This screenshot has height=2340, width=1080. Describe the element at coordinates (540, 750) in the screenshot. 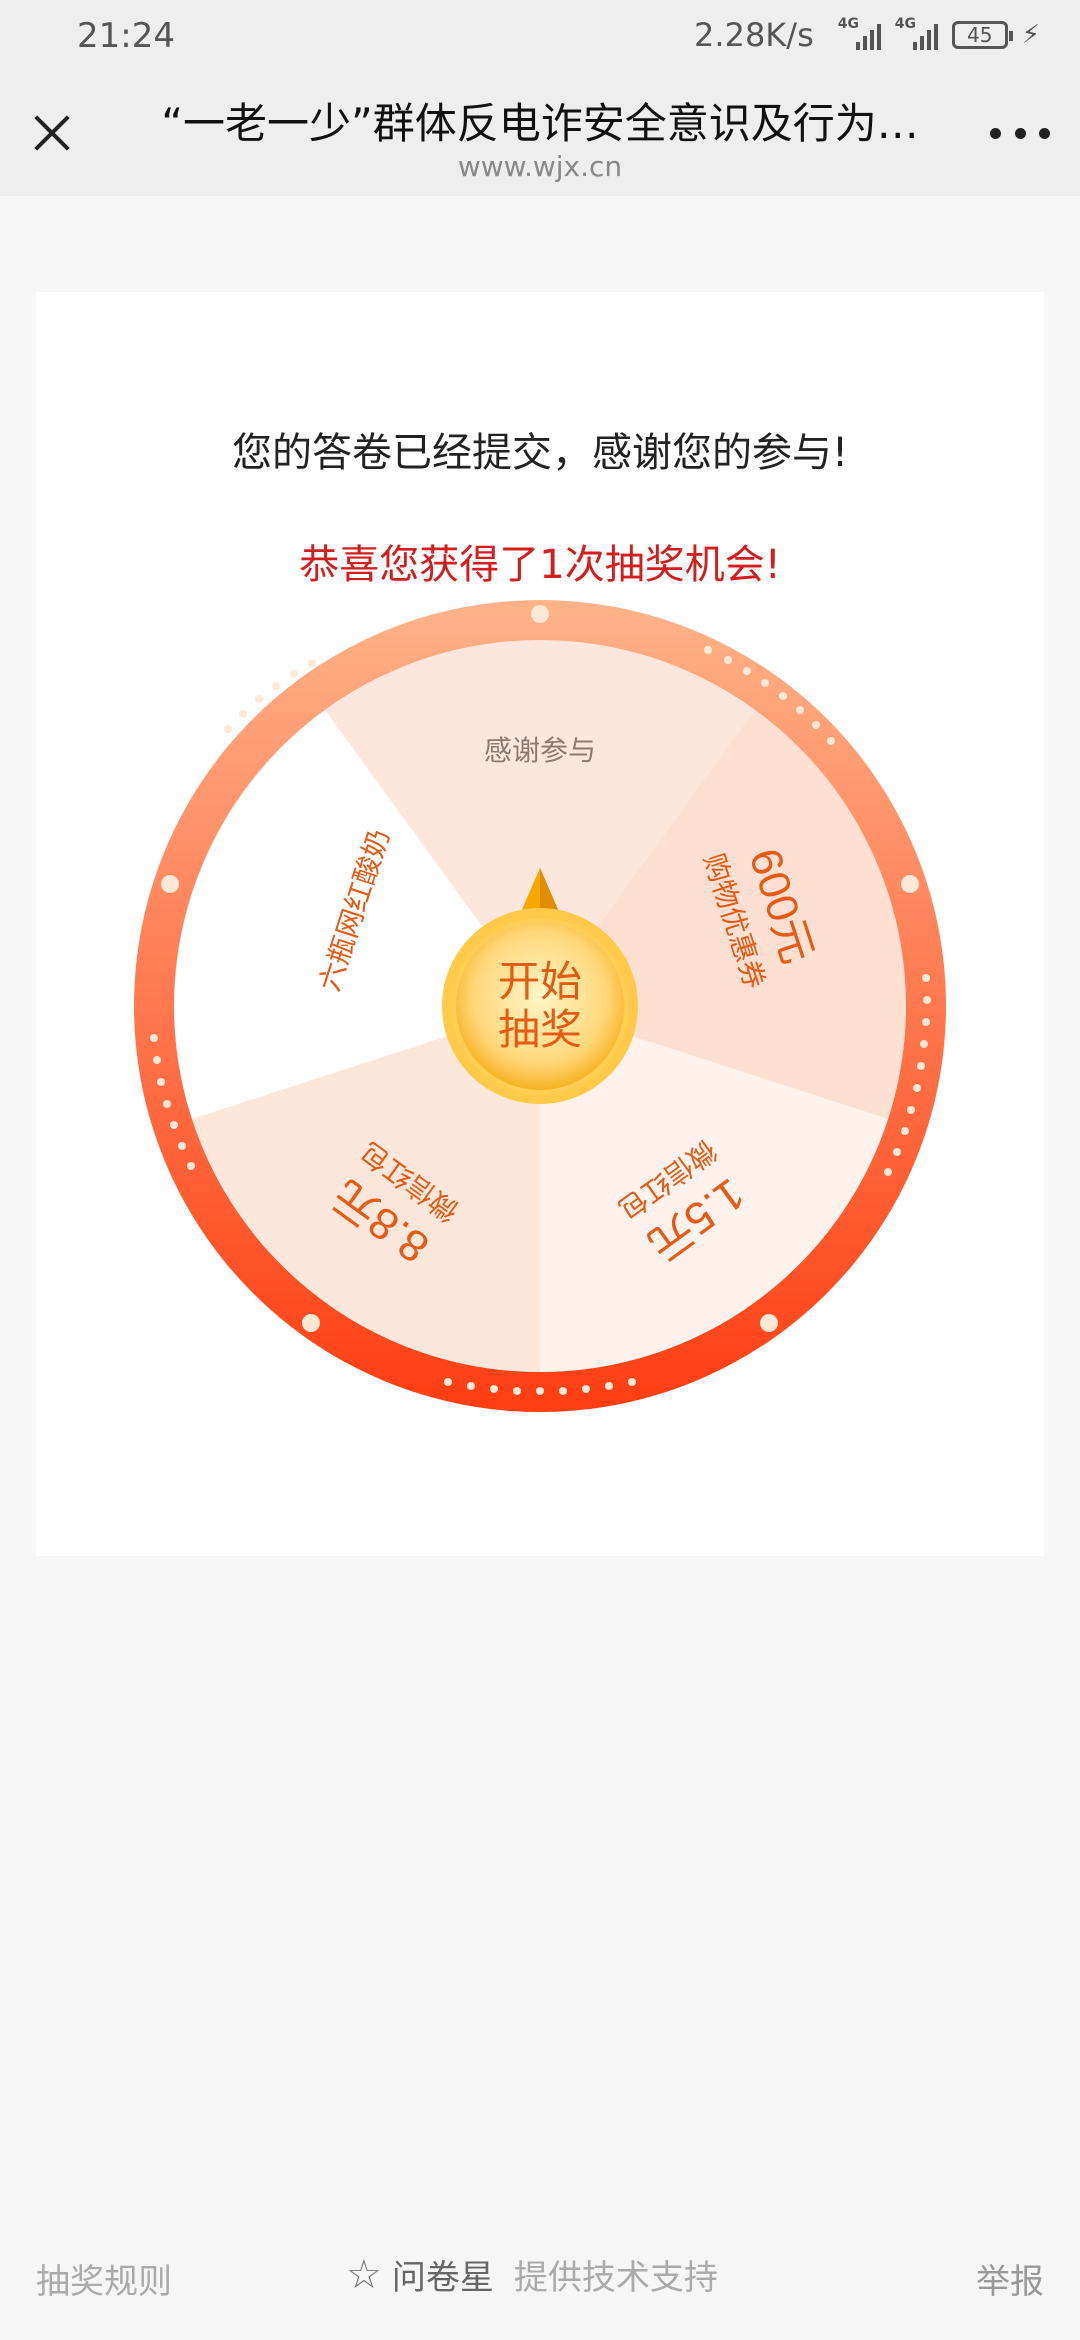

I see `segment-thanks-label: 感谢参与` at that location.